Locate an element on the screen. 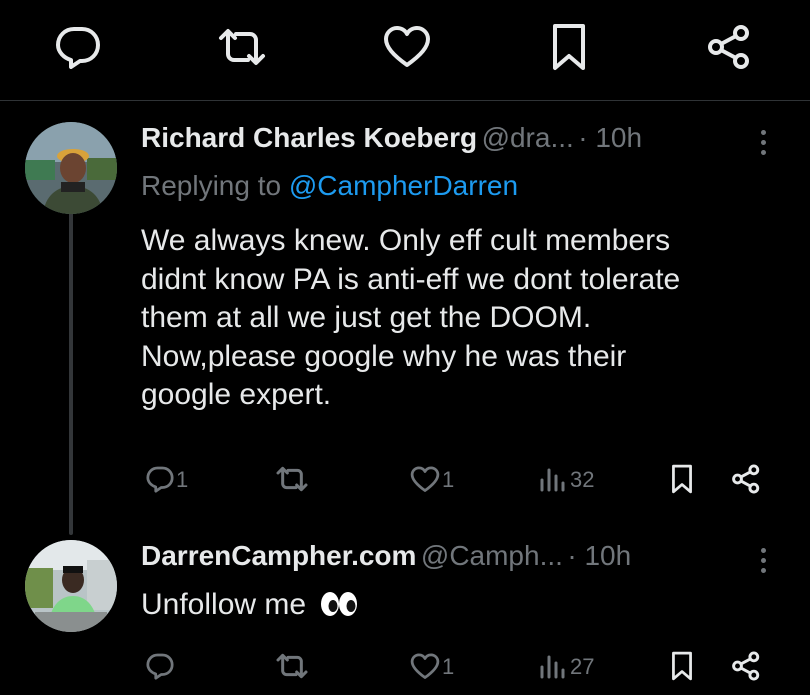 This screenshot has height=695, width=810. tweet-text: Unfollow me is located at coordinates (249, 605).